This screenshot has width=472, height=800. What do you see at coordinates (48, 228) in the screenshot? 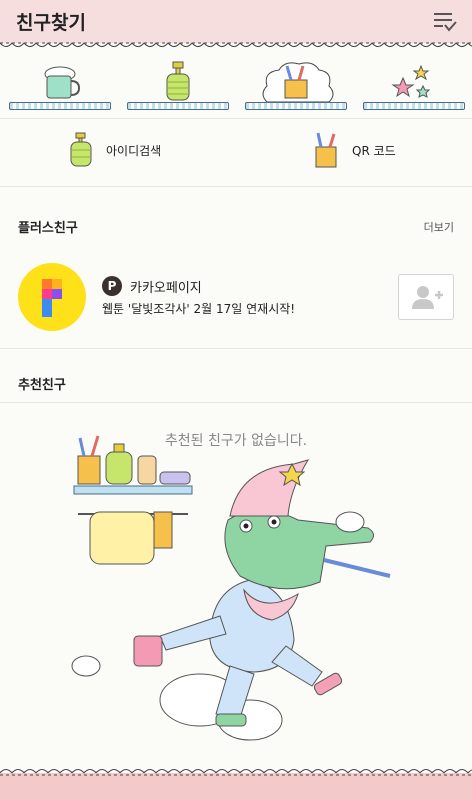
I see `plus-friends-title: 플러스친구` at bounding box center [48, 228].